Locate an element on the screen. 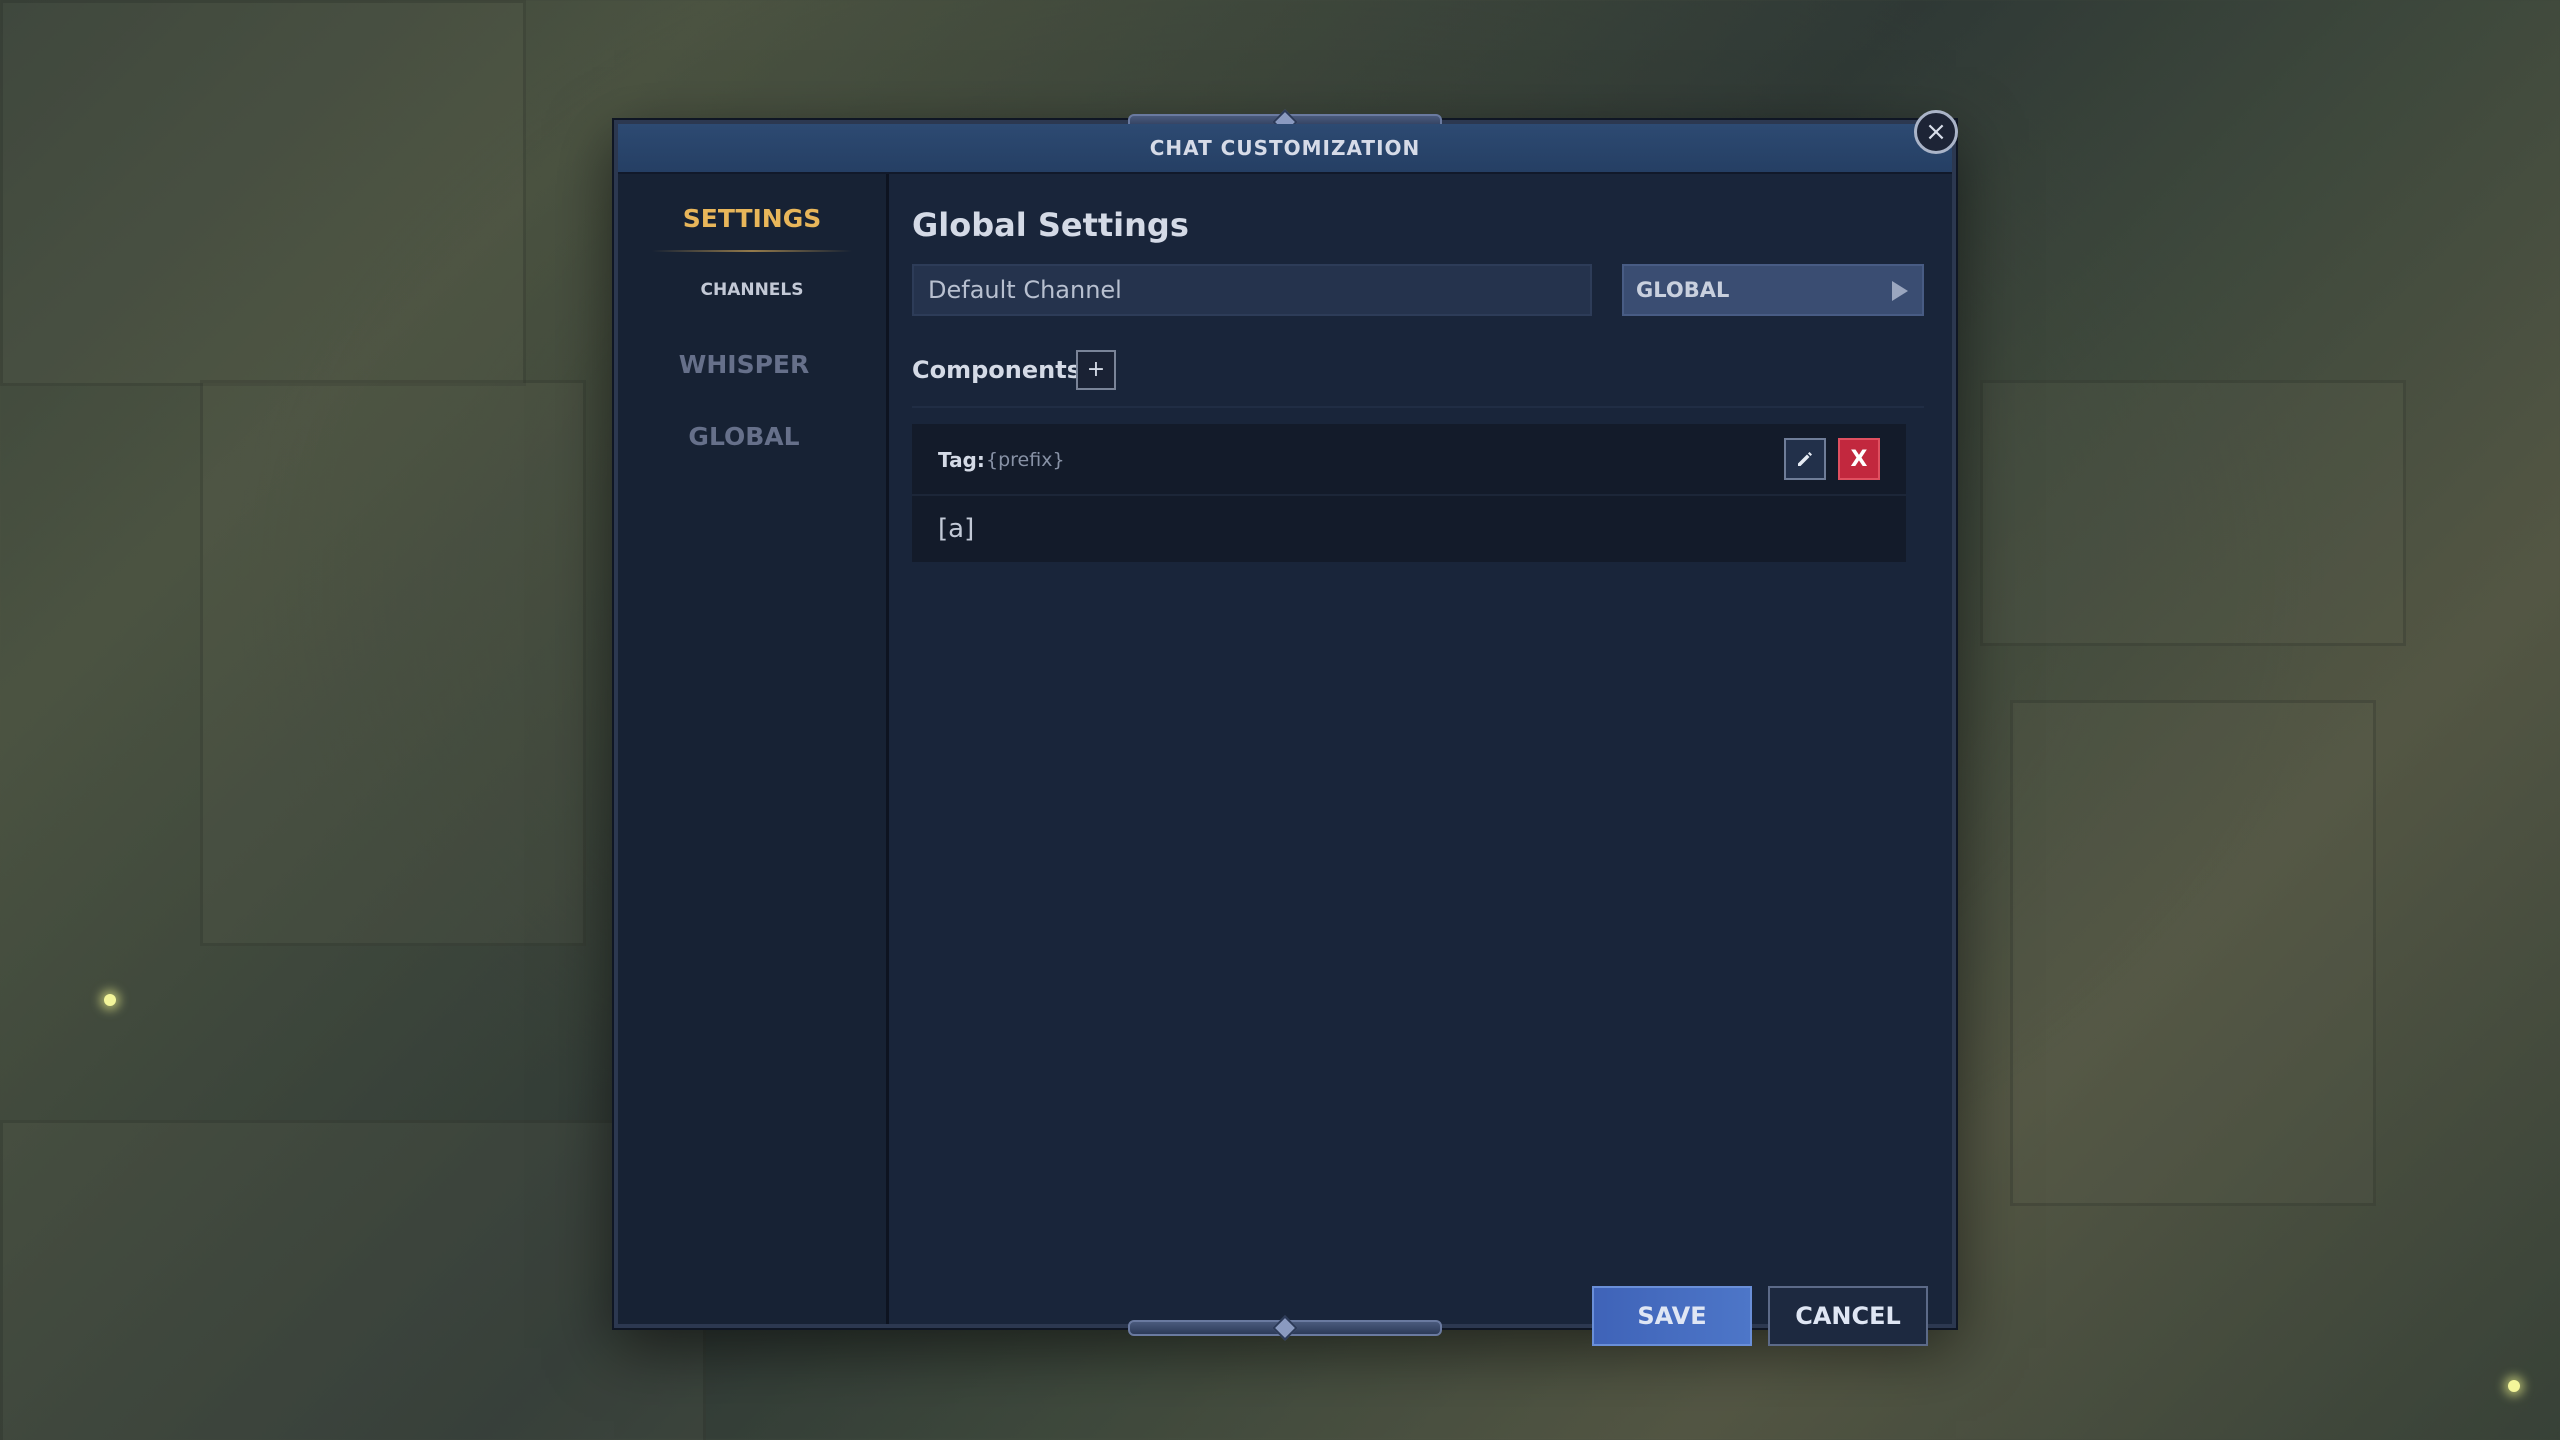  sidebar-item-channels: CHANNELS is located at coordinates (752, 290).